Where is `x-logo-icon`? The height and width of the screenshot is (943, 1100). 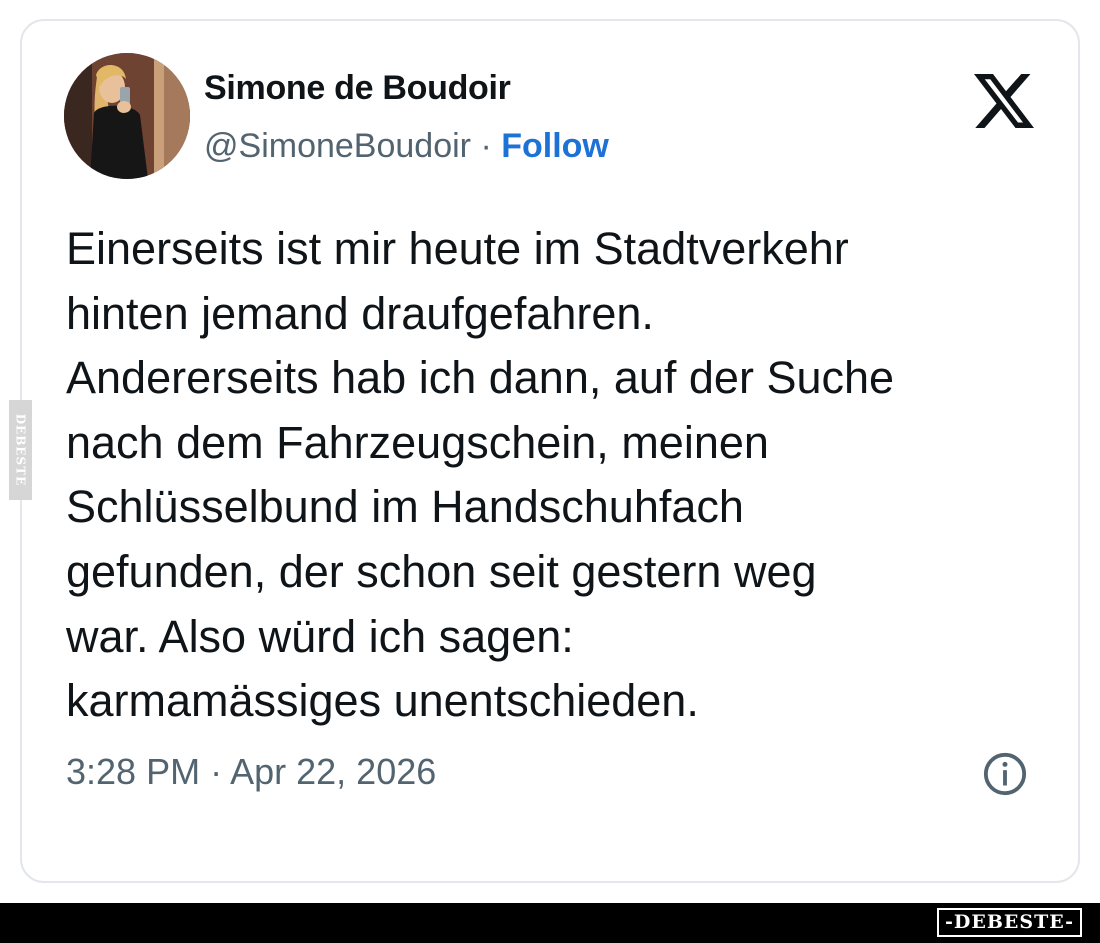 x-logo-icon is located at coordinates (1004, 101).